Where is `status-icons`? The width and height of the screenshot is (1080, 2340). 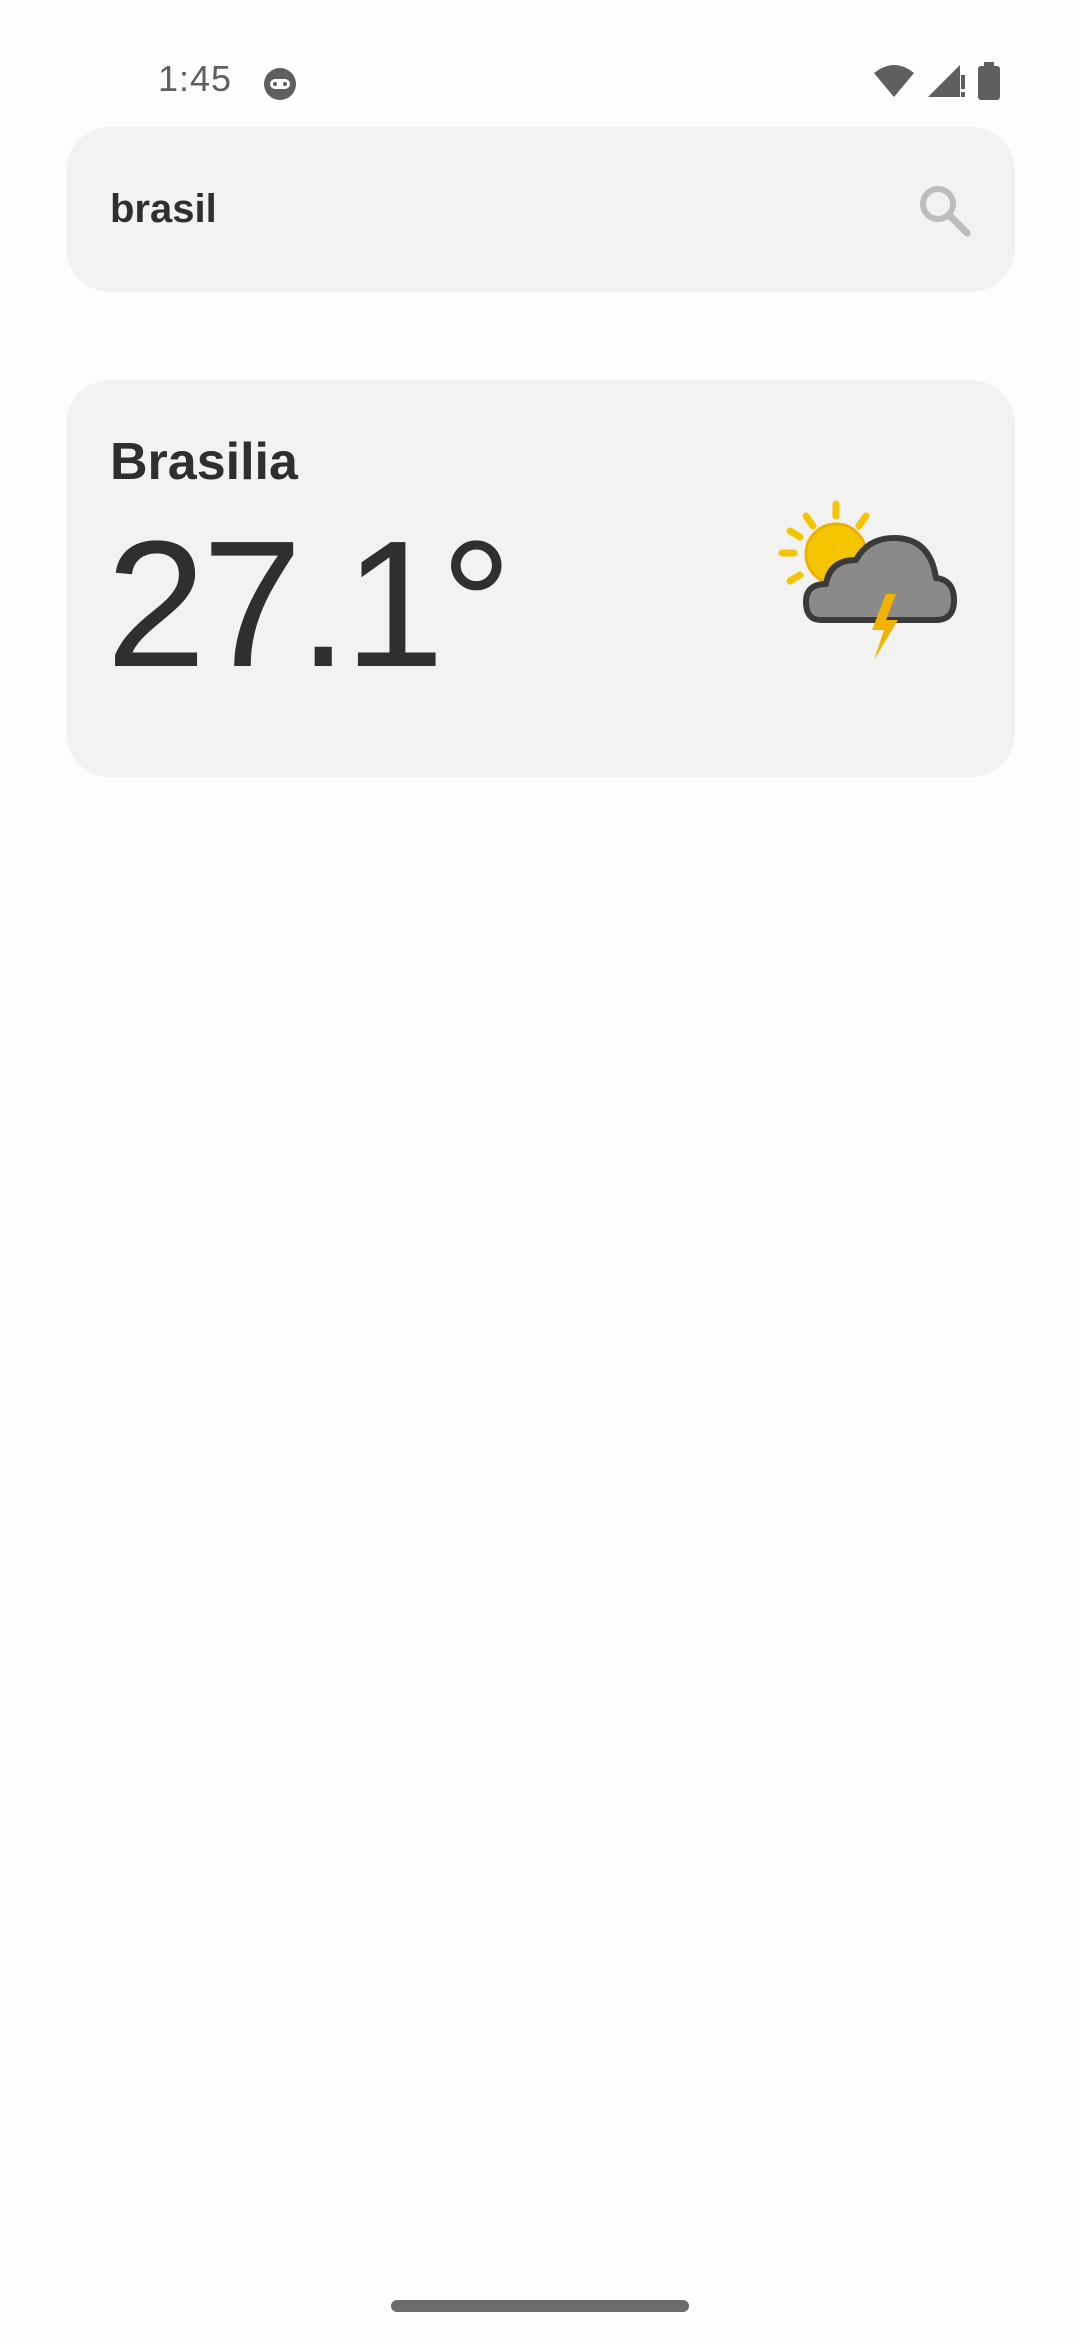
status-icons is located at coordinates (937, 81).